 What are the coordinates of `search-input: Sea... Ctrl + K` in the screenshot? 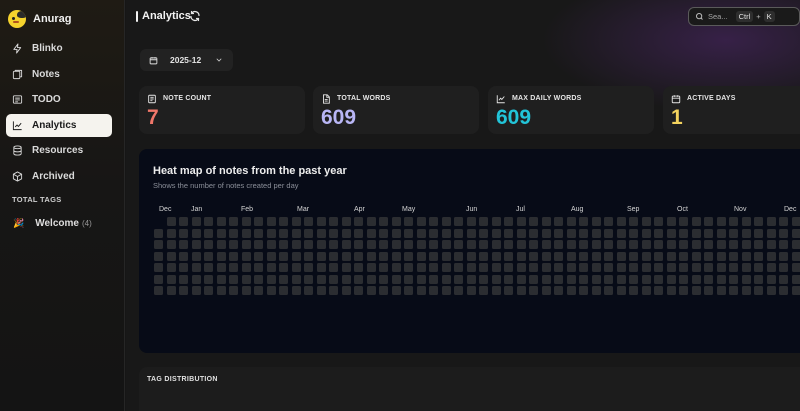 It's located at (744, 16).